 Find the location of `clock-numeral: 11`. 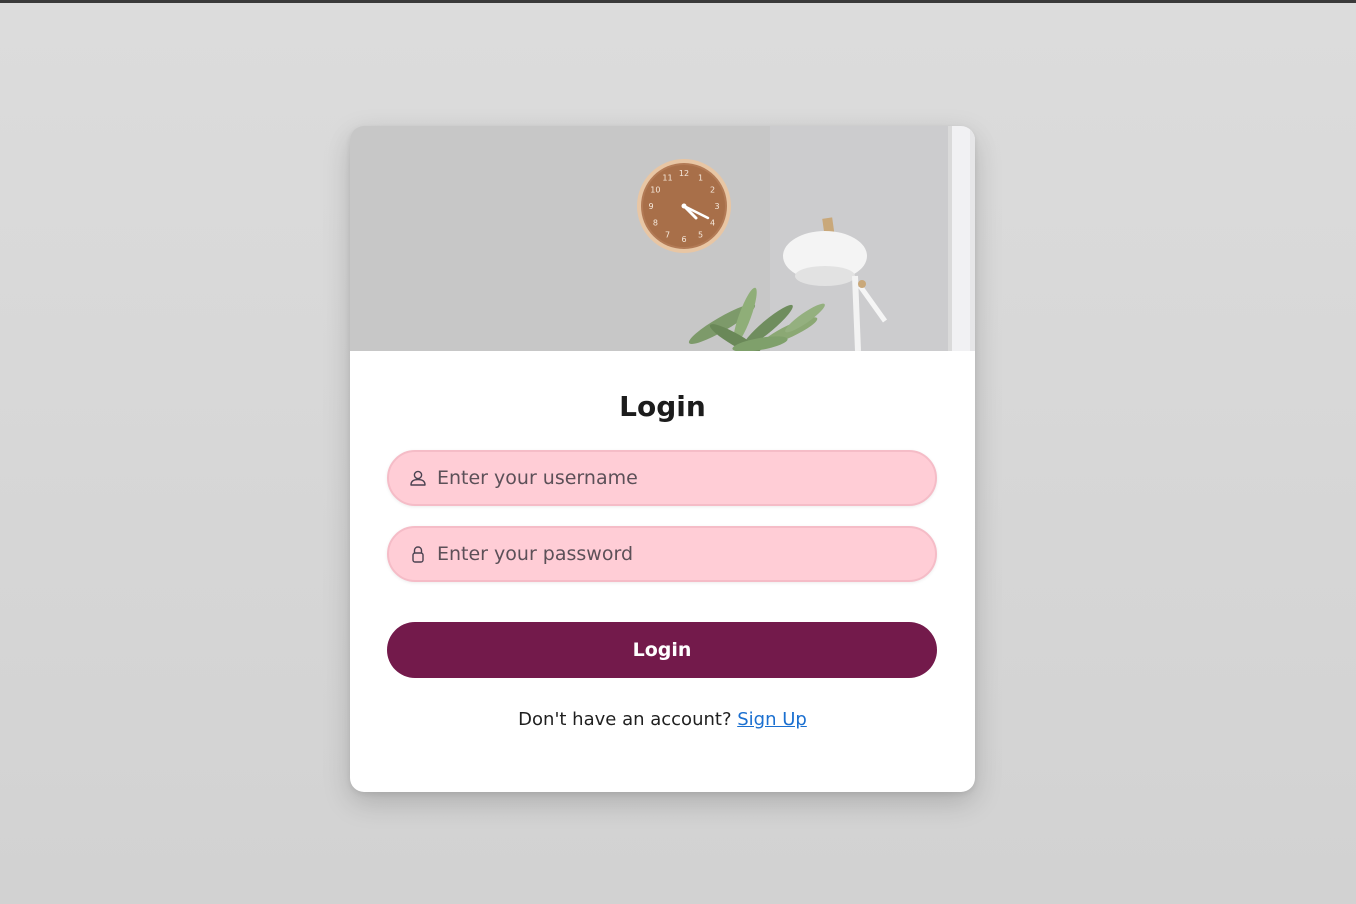

clock-numeral: 11 is located at coordinates (667, 177).